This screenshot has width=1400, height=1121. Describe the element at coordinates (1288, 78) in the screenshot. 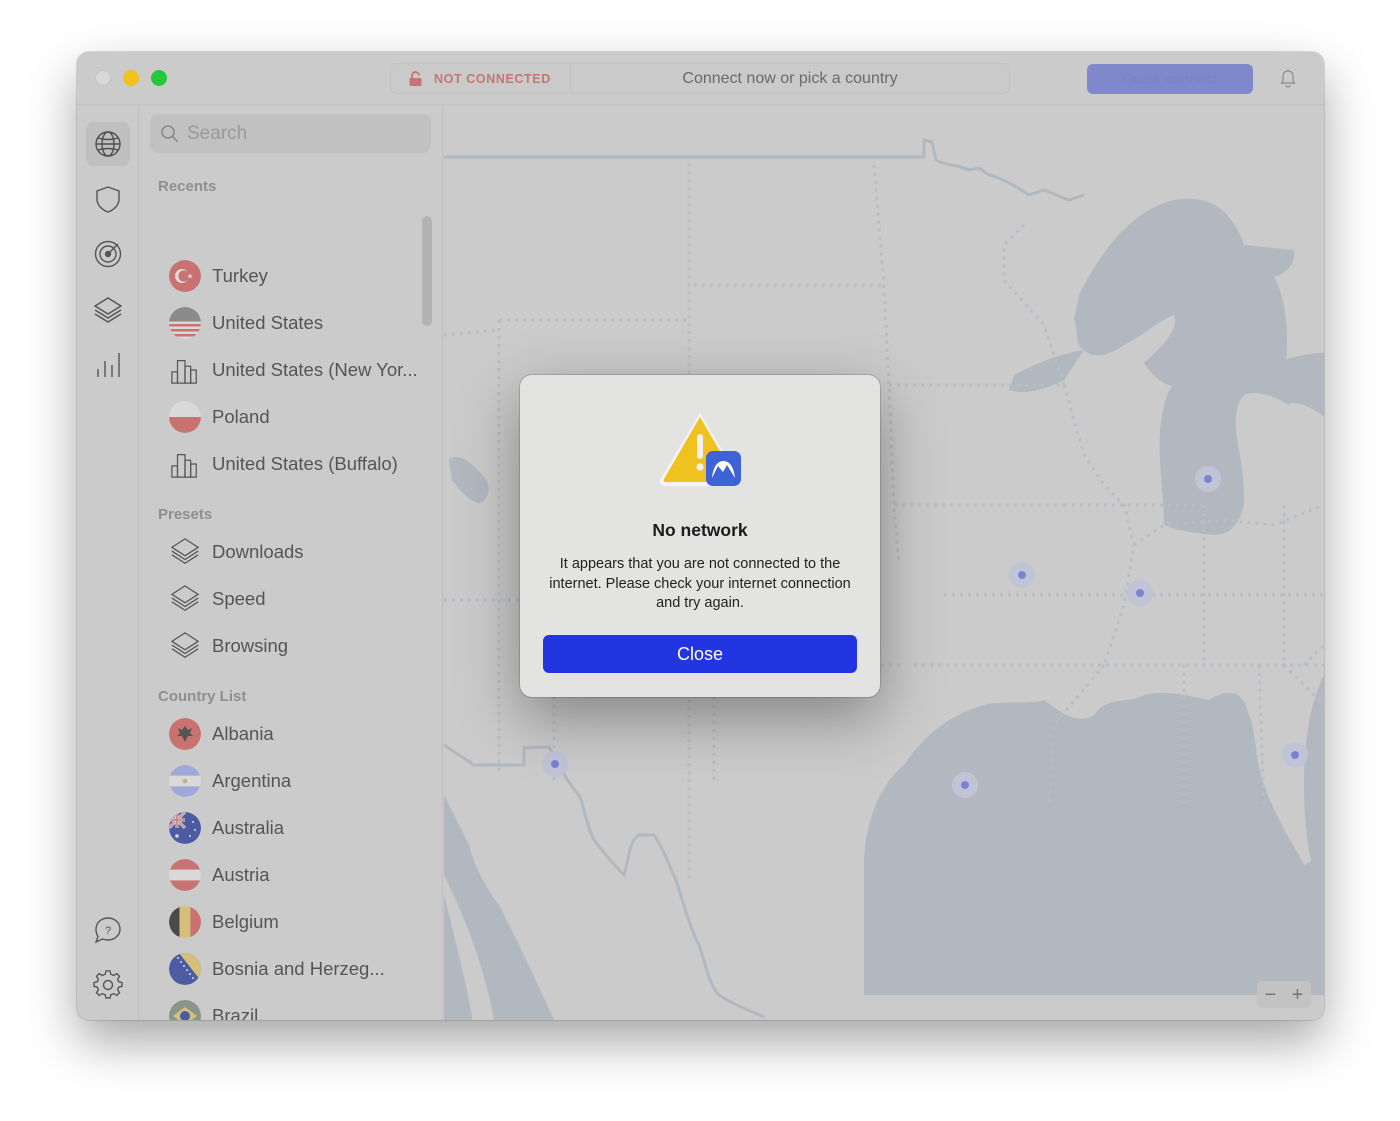

I see `bell-icon` at that location.